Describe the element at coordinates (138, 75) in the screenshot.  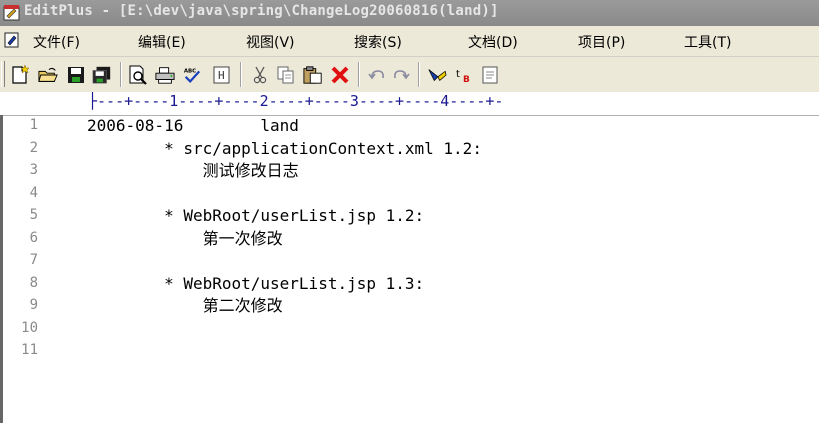
I see `print-preview-icon` at that location.